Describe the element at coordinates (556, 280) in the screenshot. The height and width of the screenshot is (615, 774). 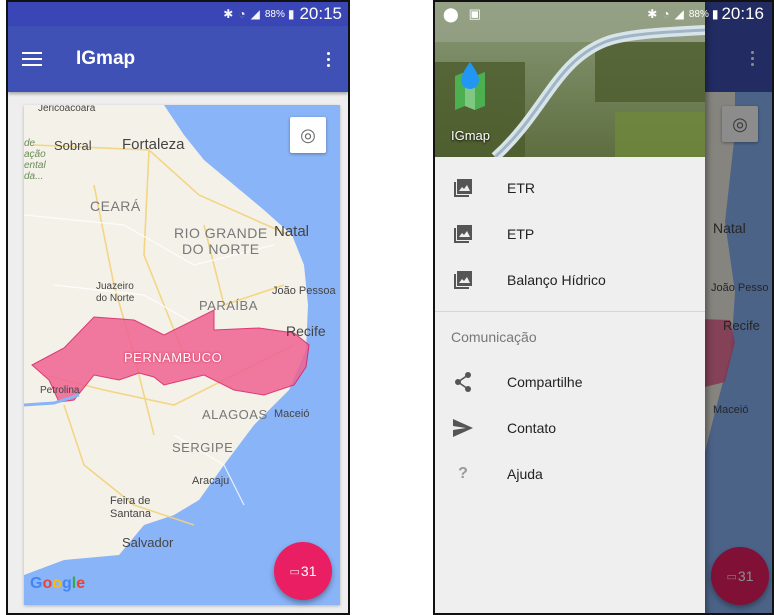
I see `menu-item-label: Balanço Hídrico` at that location.